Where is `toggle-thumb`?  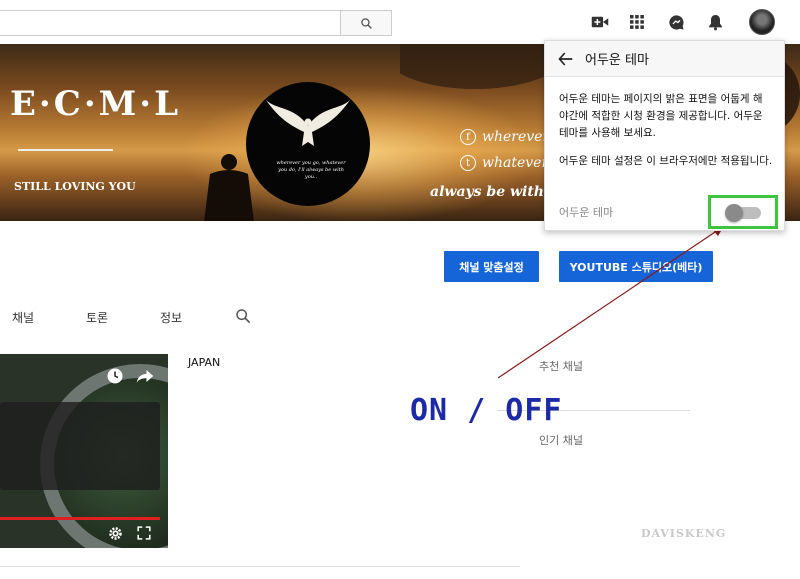 toggle-thumb is located at coordinates (734, 213).